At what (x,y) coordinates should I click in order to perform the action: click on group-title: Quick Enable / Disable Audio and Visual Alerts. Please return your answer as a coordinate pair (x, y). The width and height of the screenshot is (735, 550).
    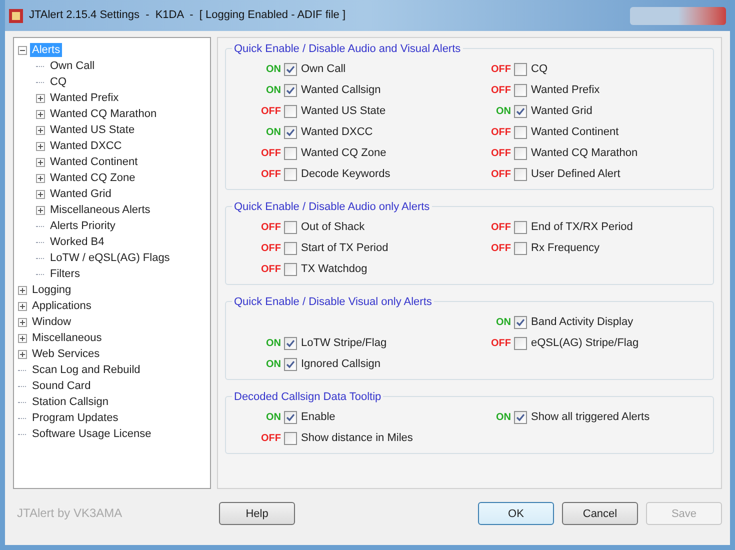
    Looking at the image, I should click on (347, 49).